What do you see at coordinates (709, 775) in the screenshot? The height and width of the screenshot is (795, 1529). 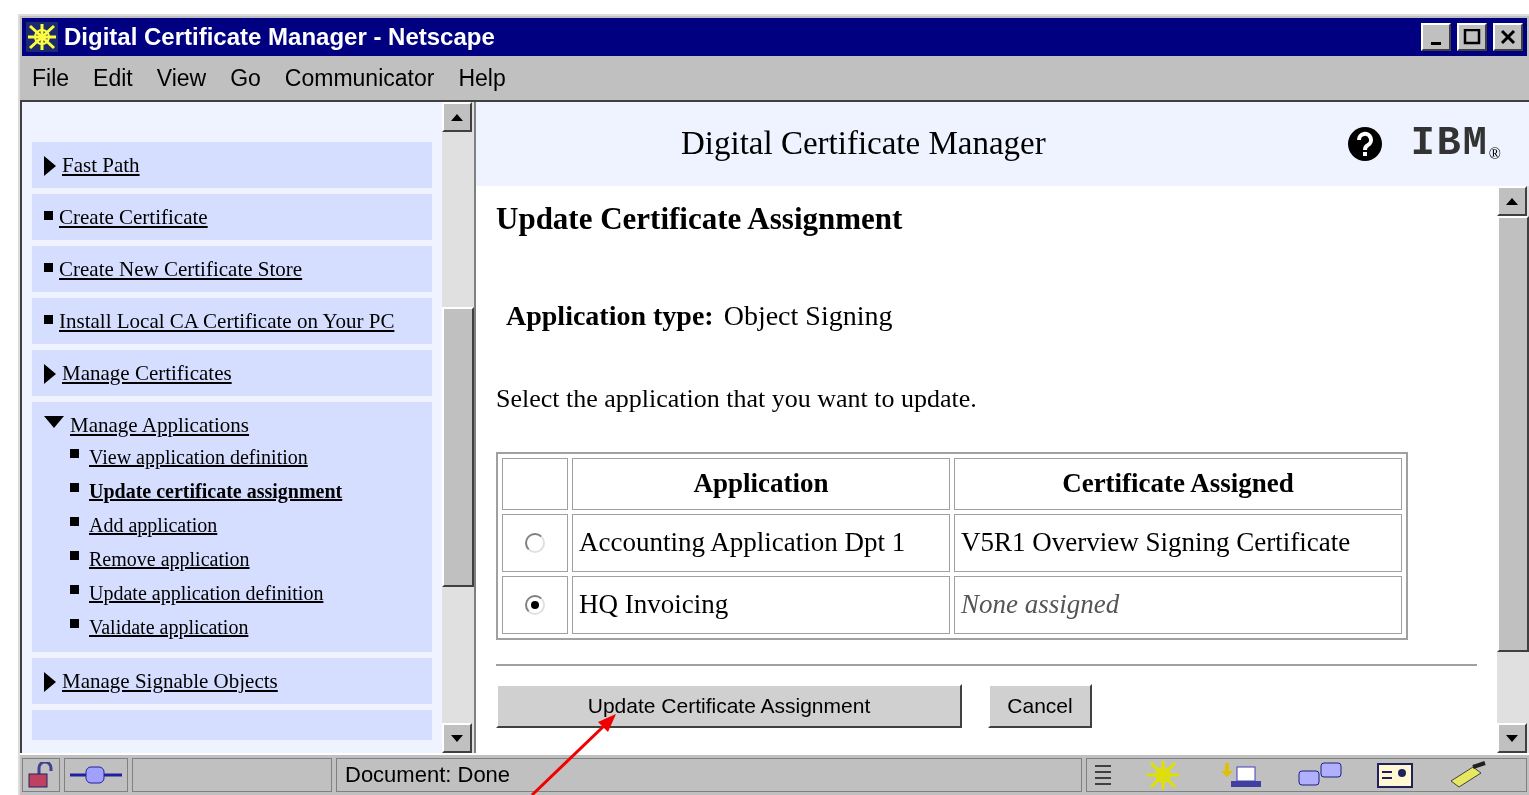 I see `status-text: Document: Done` at bounding box center [709, 775].